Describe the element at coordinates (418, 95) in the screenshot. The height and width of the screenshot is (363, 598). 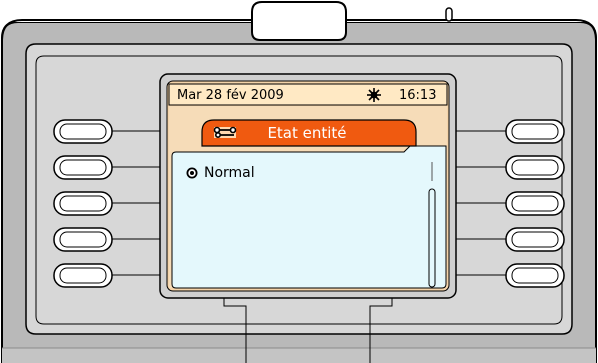
I see `status-time: 16:13` at that location.